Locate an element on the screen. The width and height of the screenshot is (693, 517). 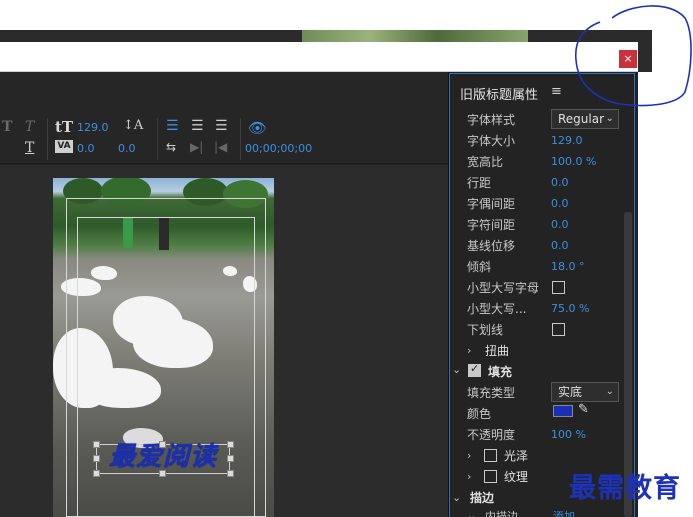
show-video-icon: 👁 is located at coordinates (257, 128).